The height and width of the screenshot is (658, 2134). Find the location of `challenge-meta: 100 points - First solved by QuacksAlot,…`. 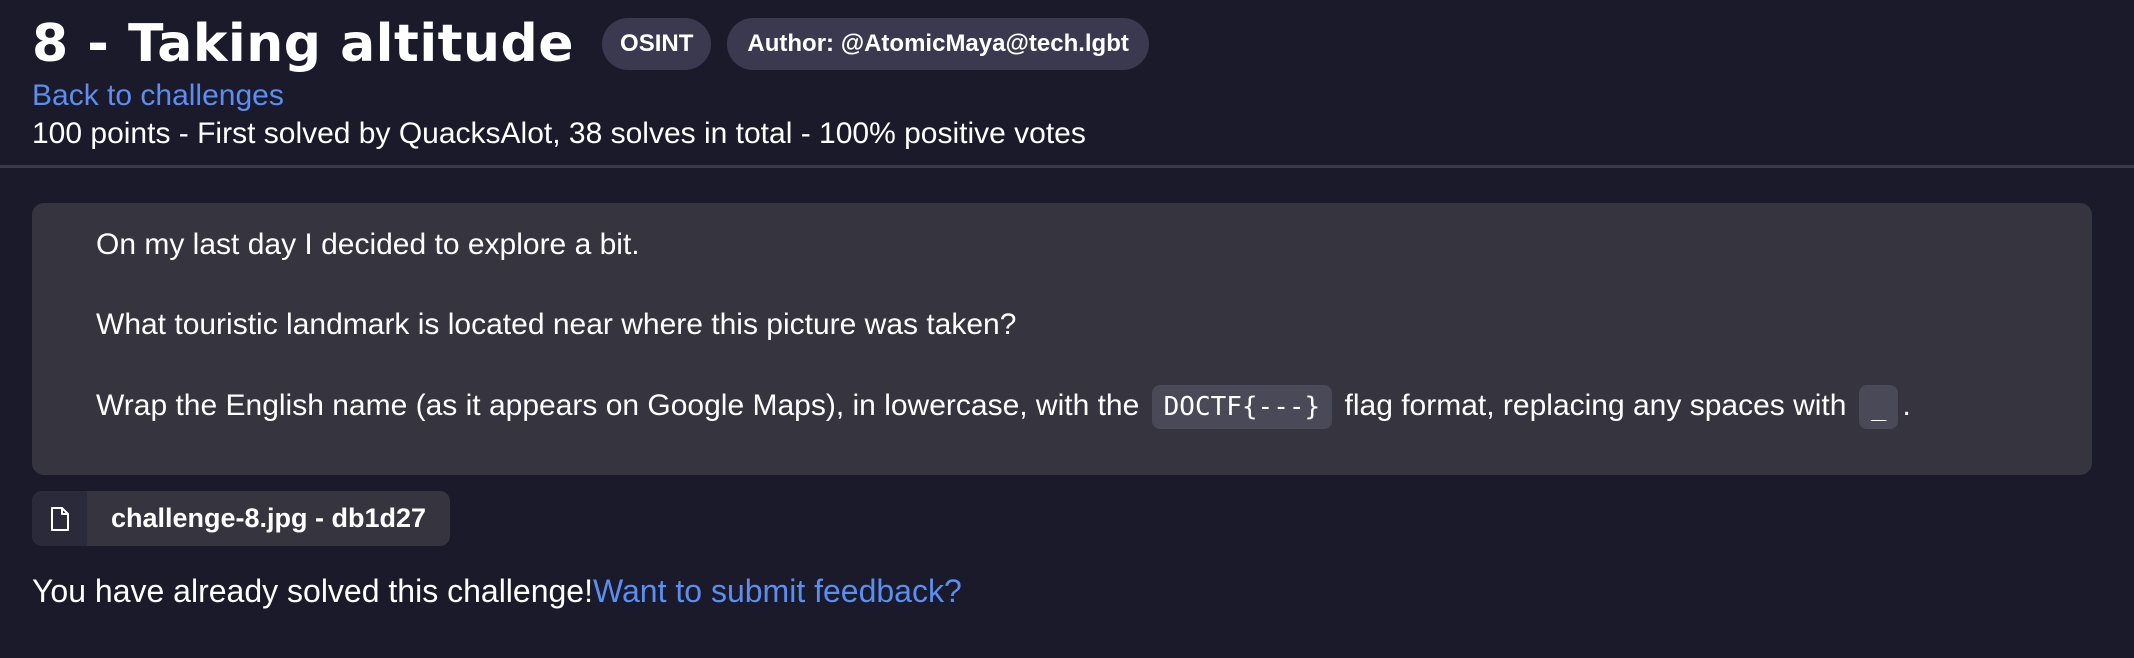

challenge-meta: 100 points - First solved by QuacksAlot,… is located at coordinates (559, 133).